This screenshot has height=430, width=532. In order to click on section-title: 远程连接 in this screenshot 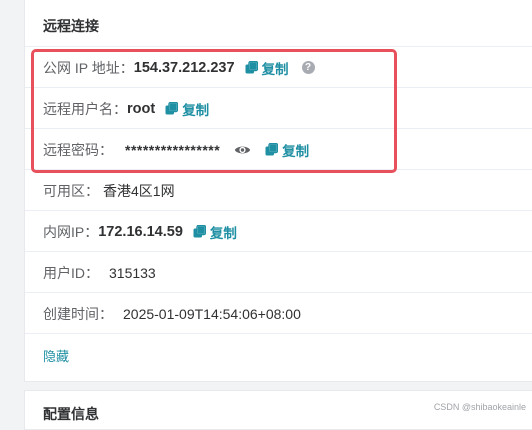, I will do `click(71, 26)`.